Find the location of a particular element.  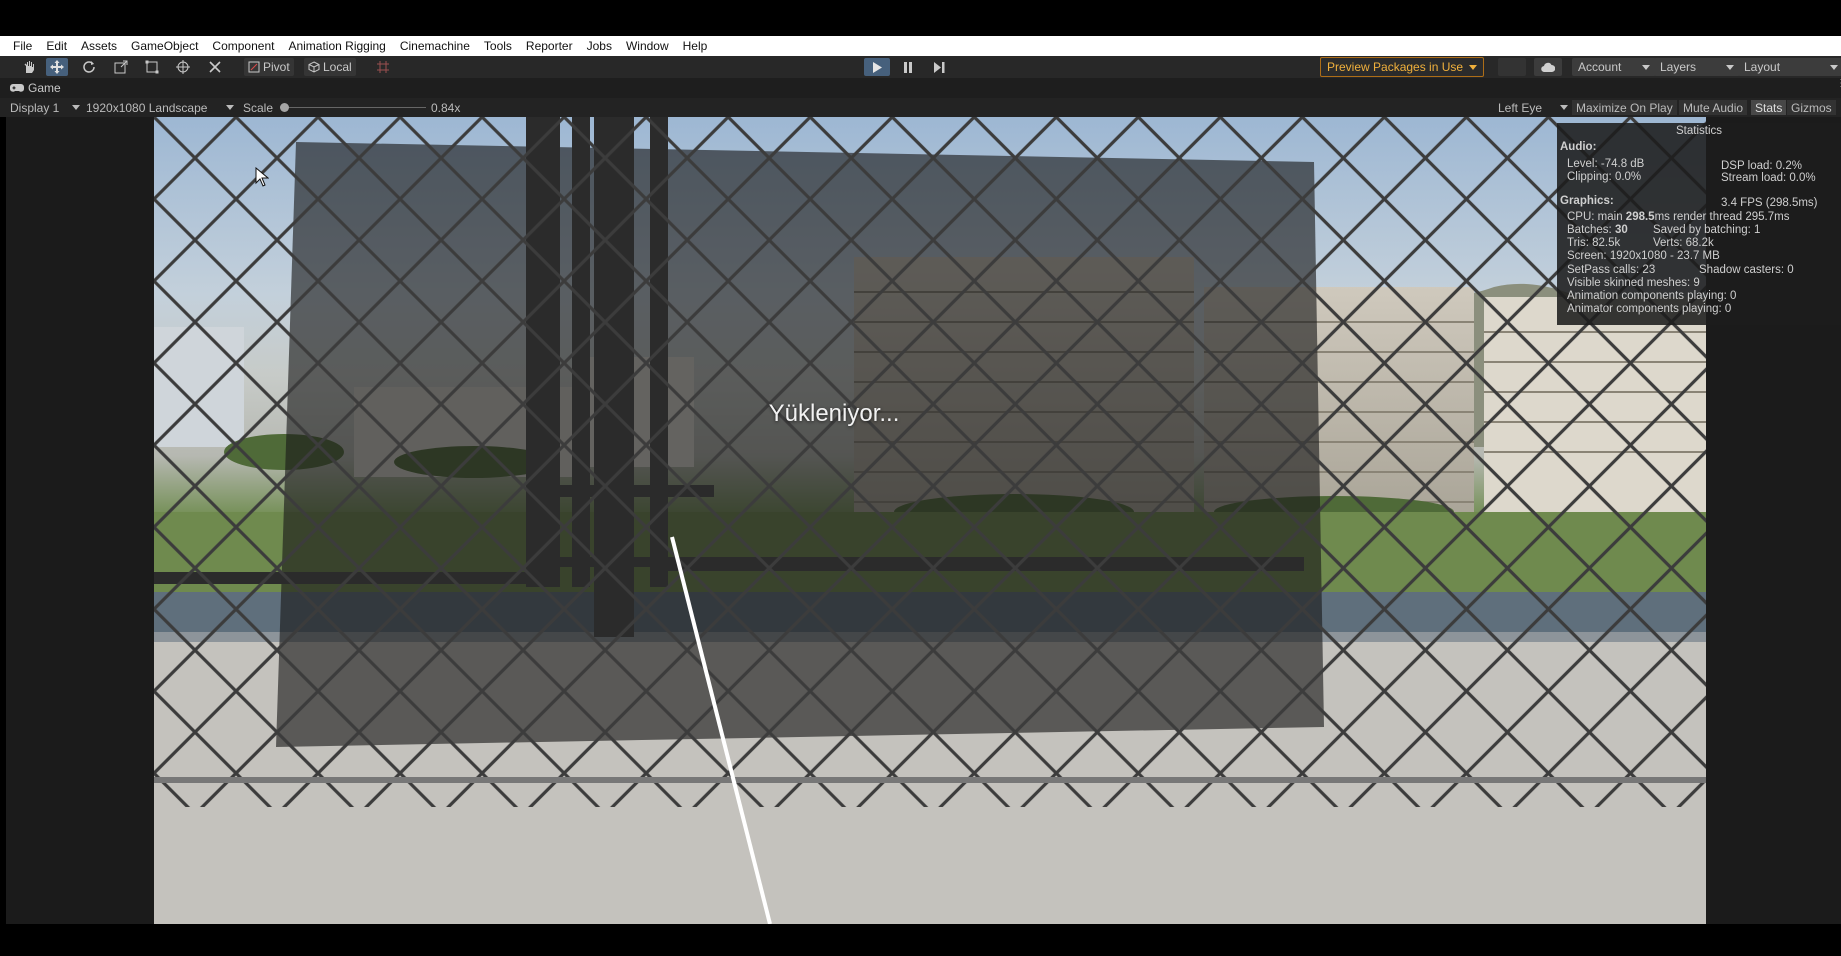

stats-saved: Saved by batching: 1 is located at coordinates (1707, 230).